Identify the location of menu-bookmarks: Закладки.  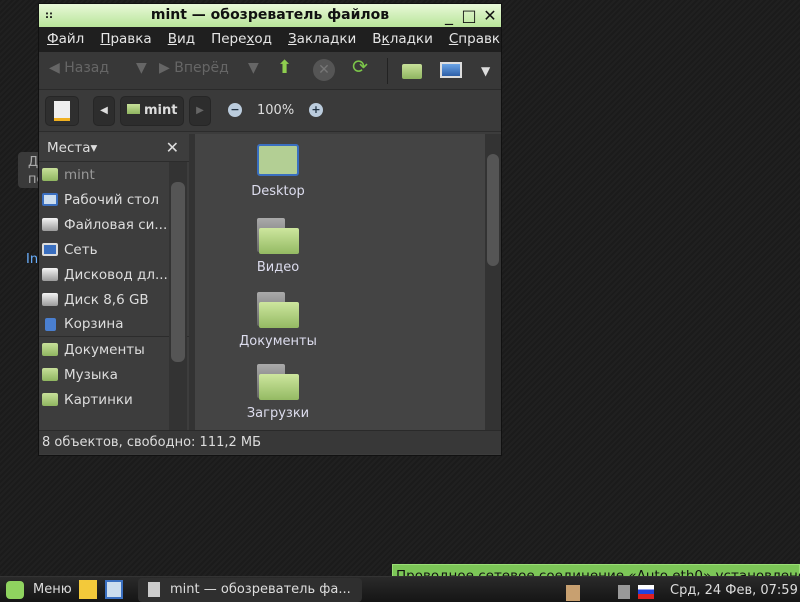
(322, 39).